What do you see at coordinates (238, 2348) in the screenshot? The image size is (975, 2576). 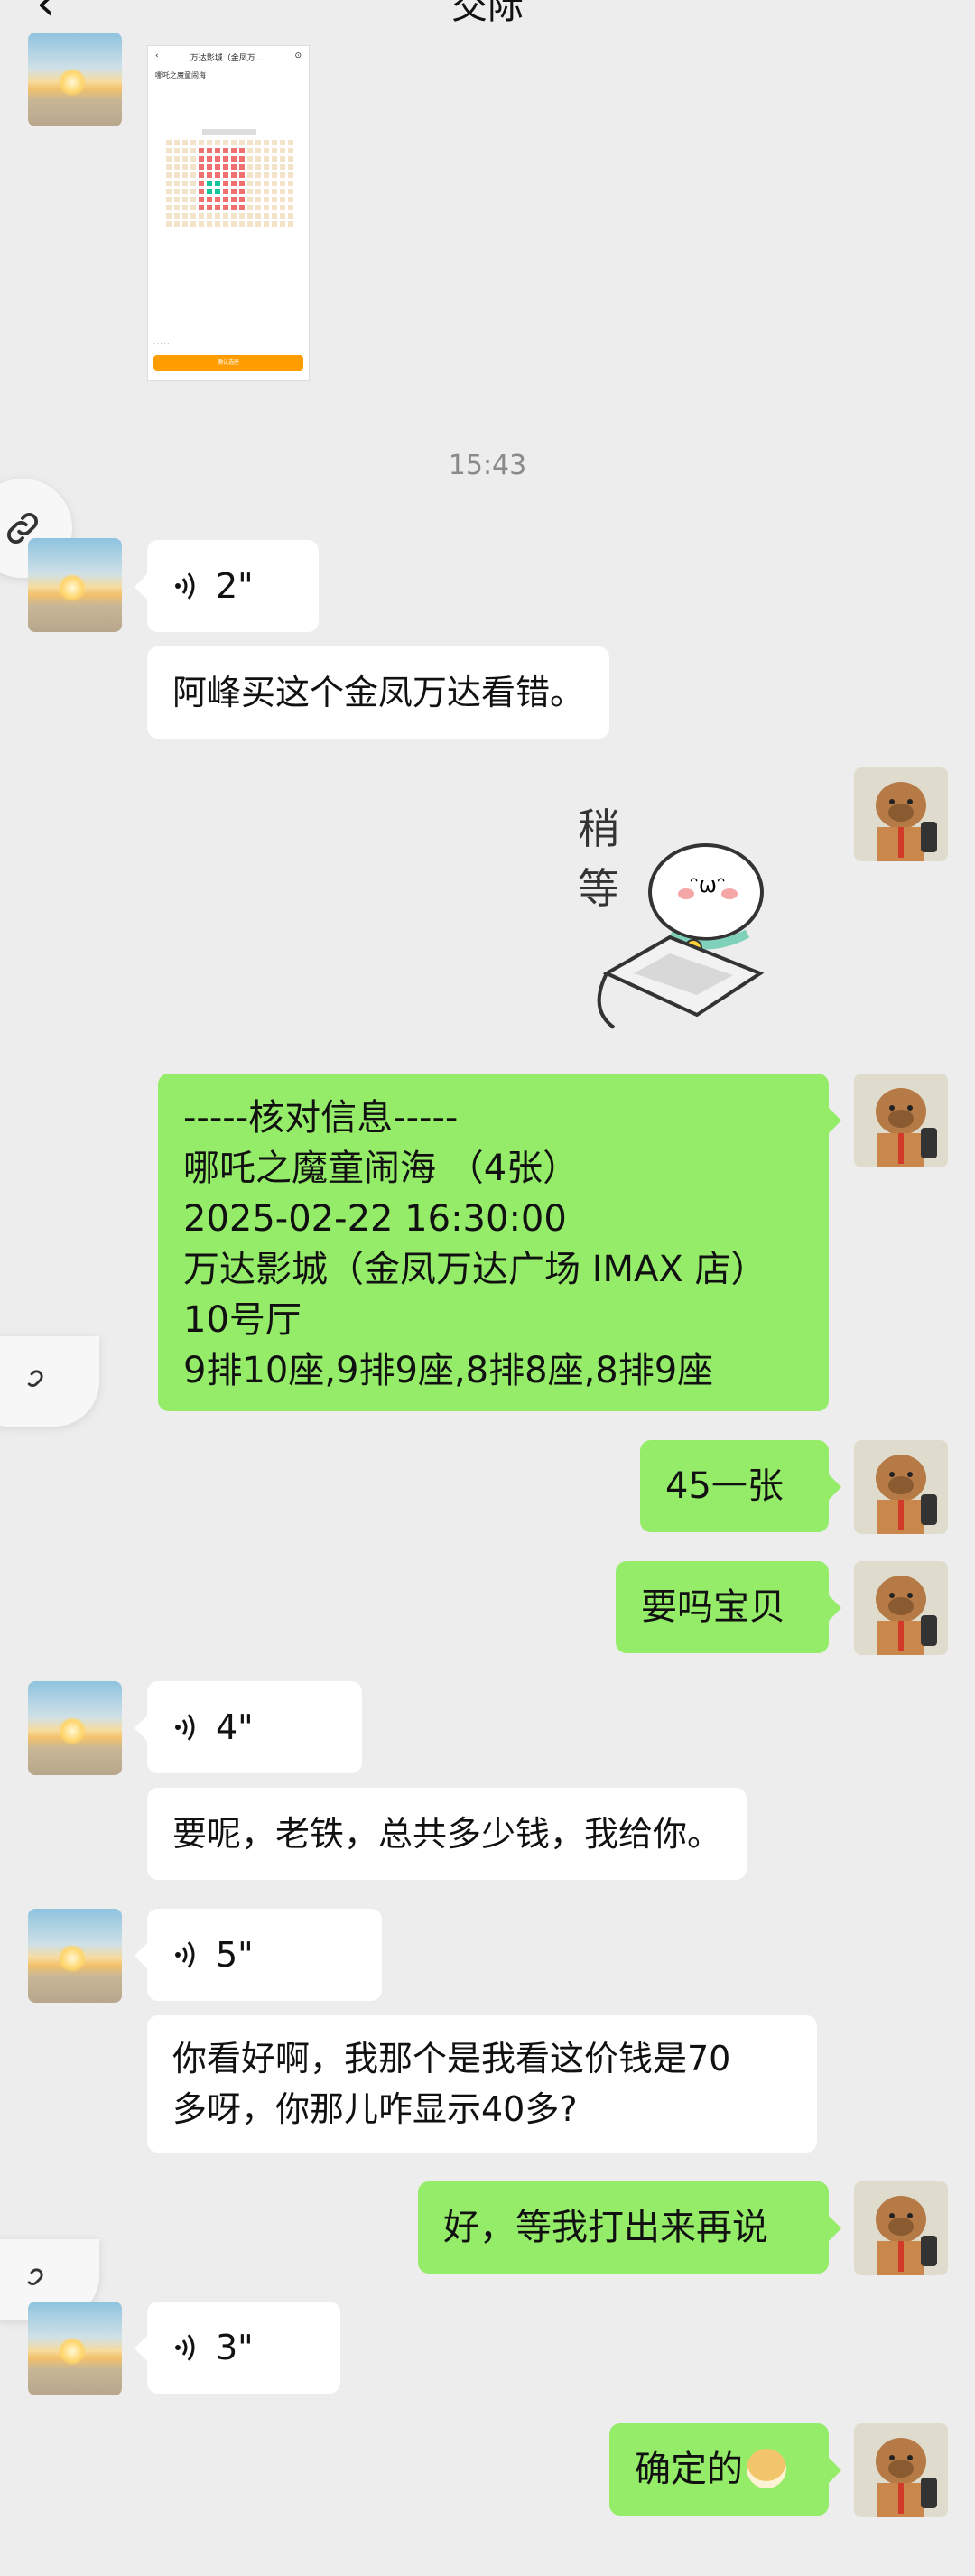 I see `voice-message: 3"` at bounding box center [238, 2348].